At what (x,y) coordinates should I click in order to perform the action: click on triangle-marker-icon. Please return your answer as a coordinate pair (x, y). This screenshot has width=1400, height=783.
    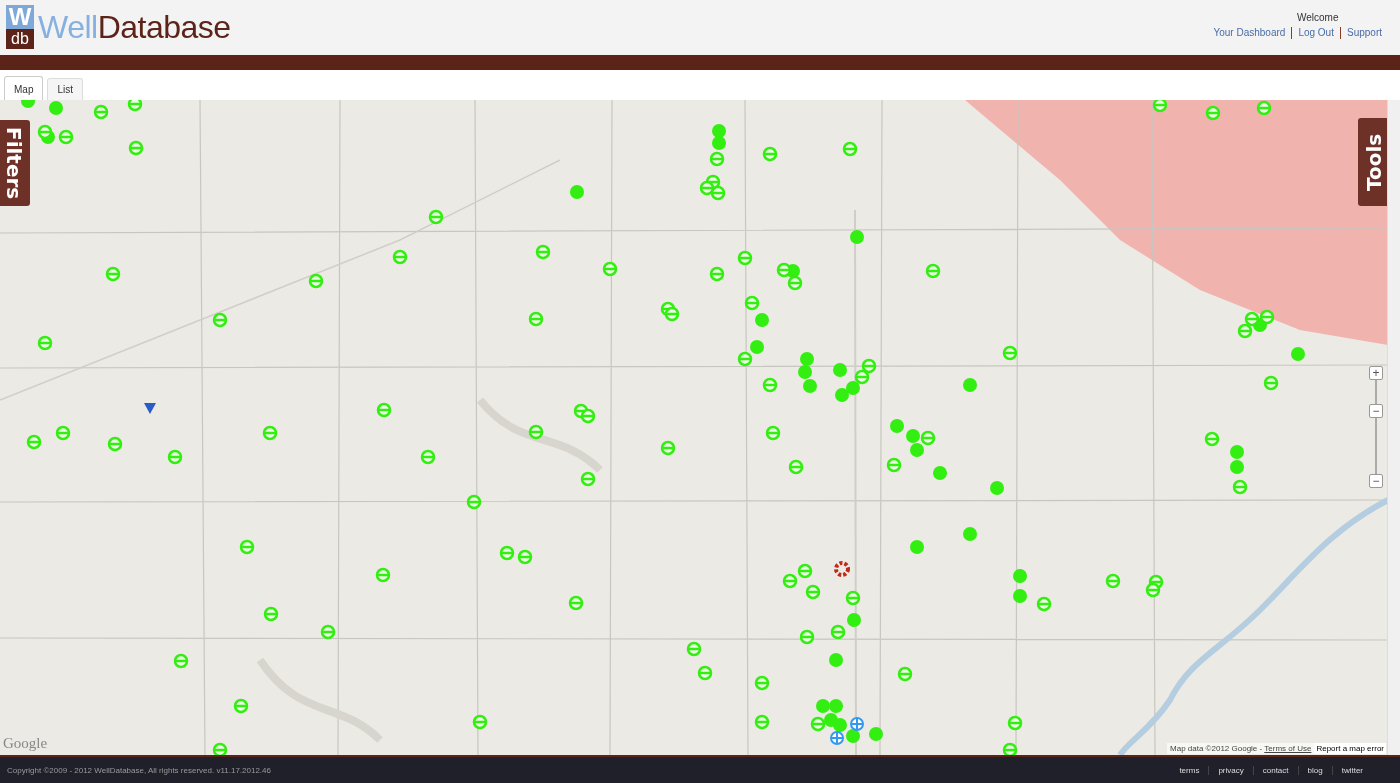
    Looking at the image, I should click on (150, 408).